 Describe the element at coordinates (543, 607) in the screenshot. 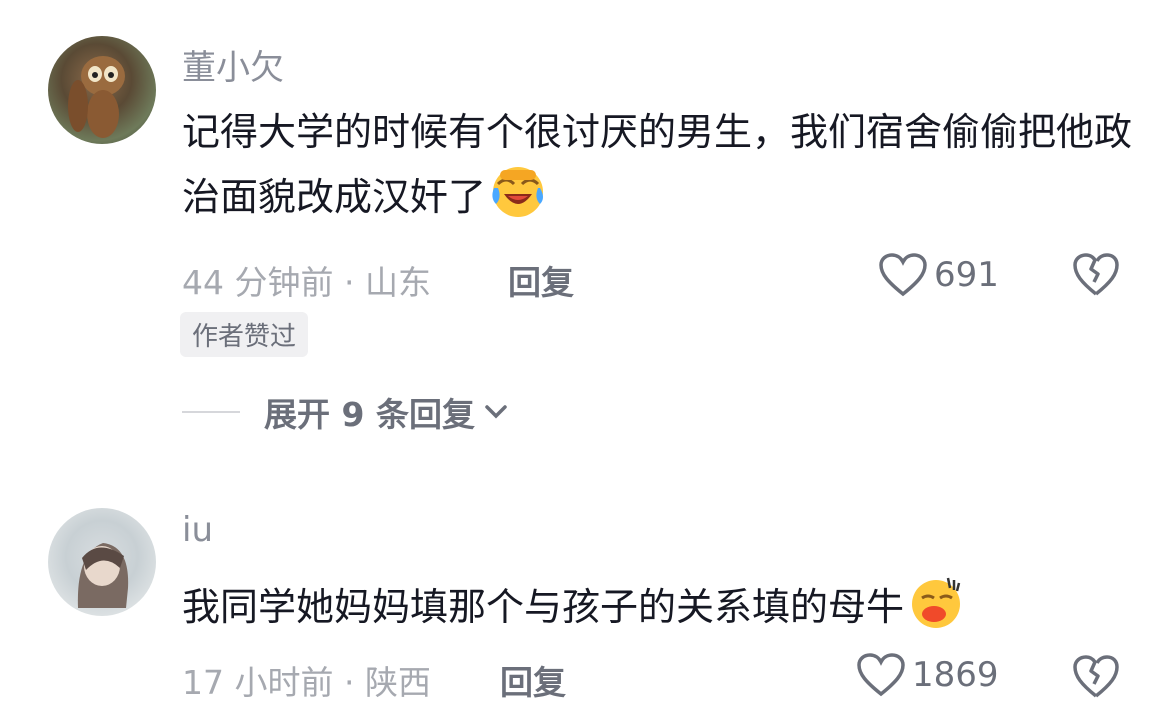

I see `comment-text-content: 我同学她妈妈填那个与孩子的关系填的母牛` at that location.